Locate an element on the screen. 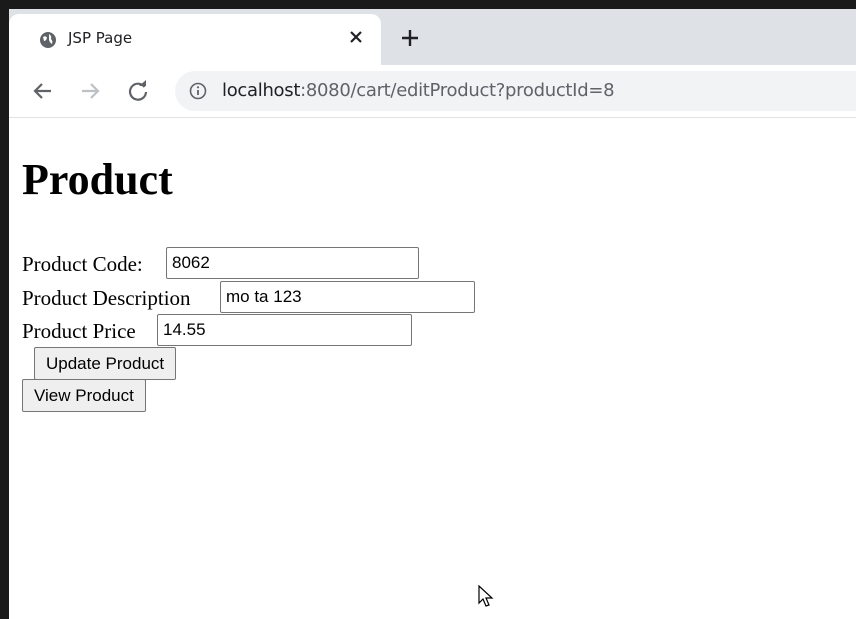  plus-icon is located at coordinates (410, 38).